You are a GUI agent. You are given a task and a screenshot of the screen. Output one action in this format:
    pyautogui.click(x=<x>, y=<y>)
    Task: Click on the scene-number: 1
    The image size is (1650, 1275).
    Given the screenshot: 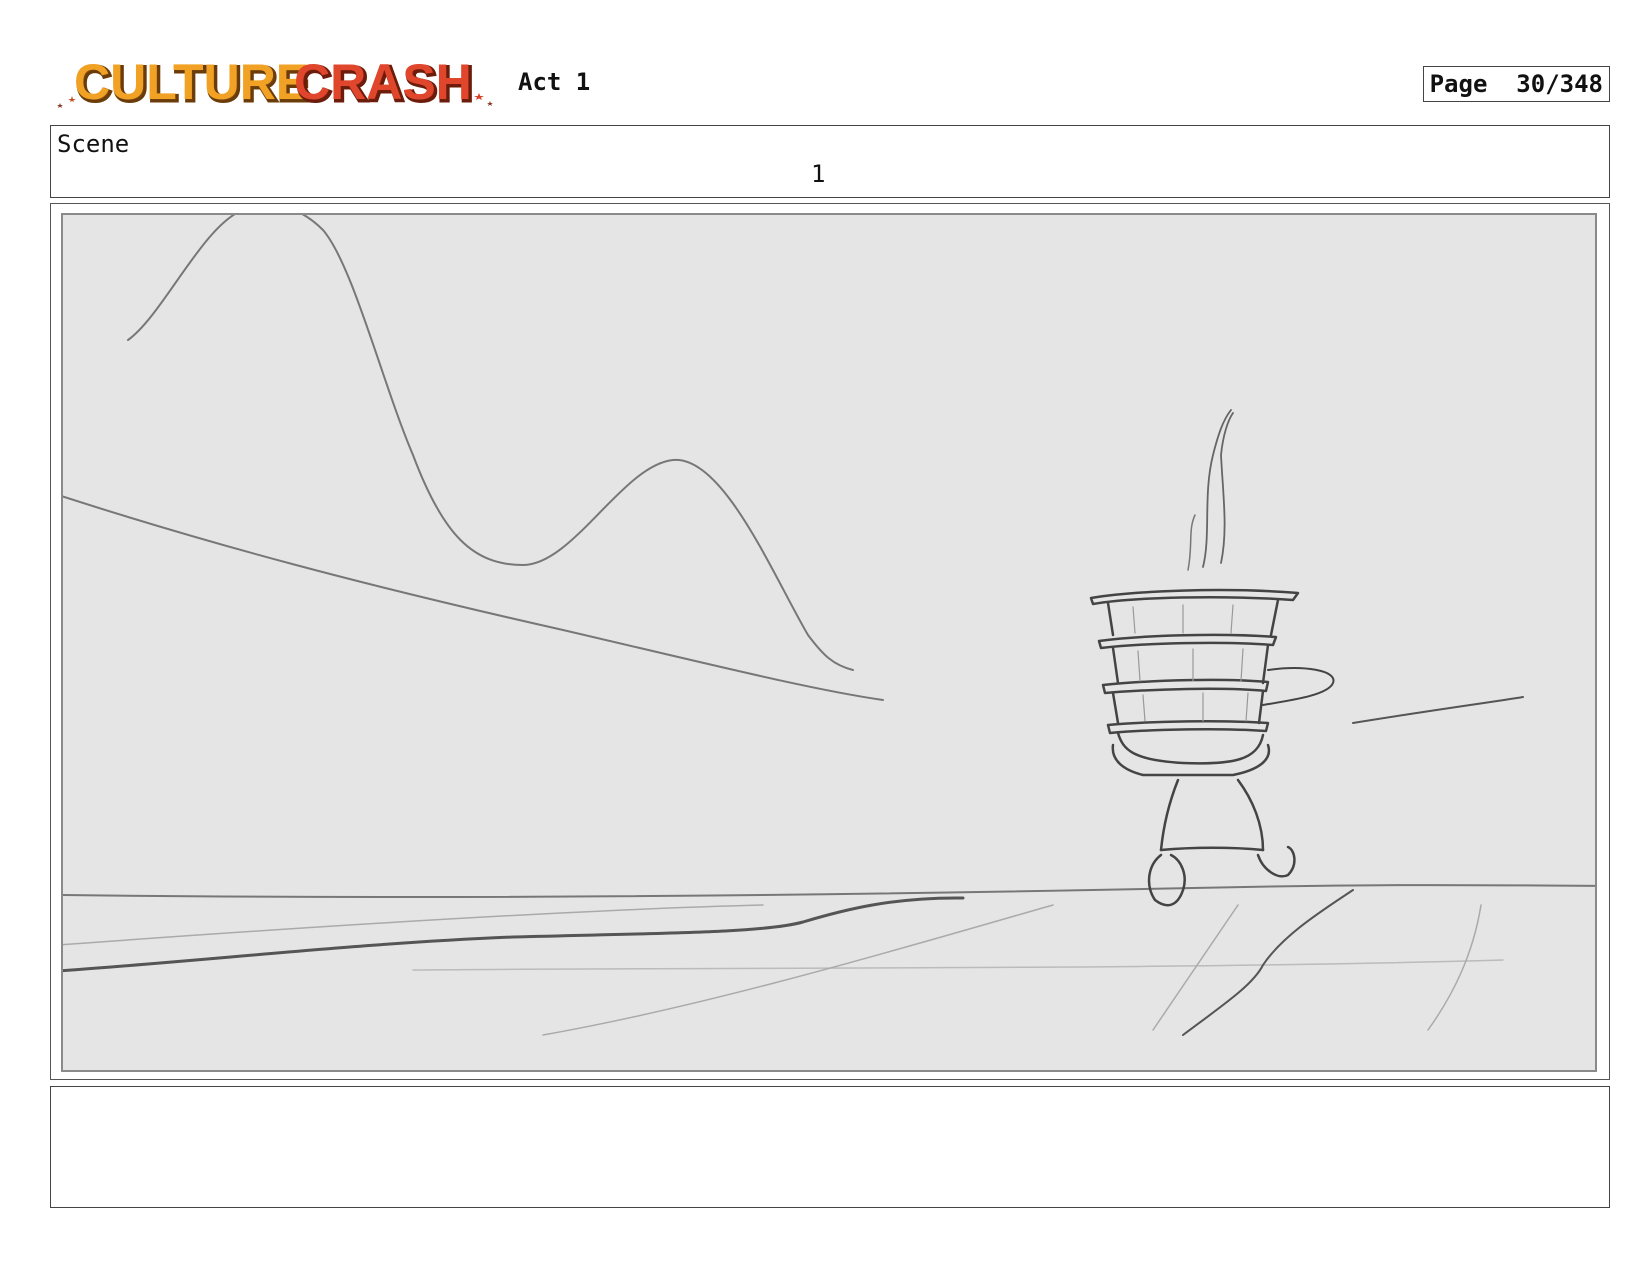 What is the action you would take?
    pyautogui.click(x=818, y=174)
    